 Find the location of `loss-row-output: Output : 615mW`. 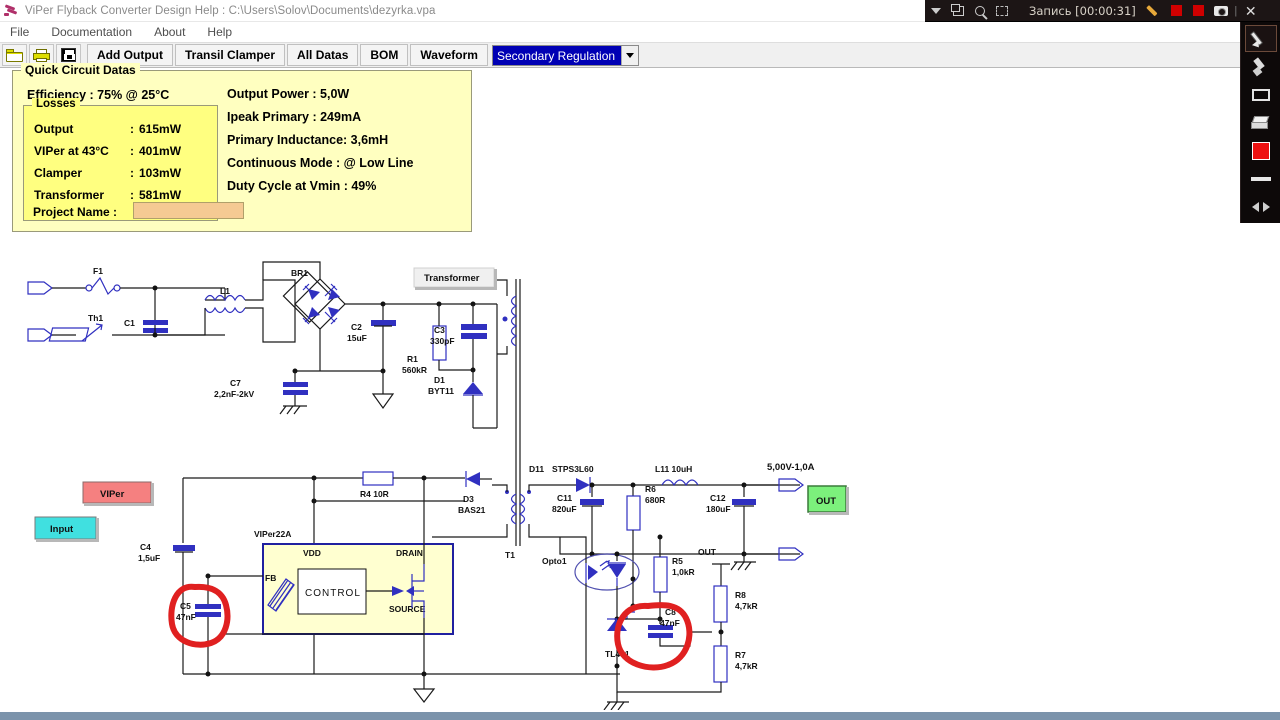

loss-row-output: Output : 615mW is located at coordinates (107, 129).